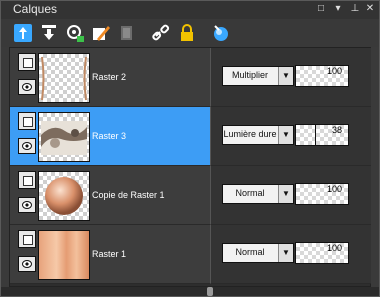  I want to click on maximize-icon: □, so click(321, 9).